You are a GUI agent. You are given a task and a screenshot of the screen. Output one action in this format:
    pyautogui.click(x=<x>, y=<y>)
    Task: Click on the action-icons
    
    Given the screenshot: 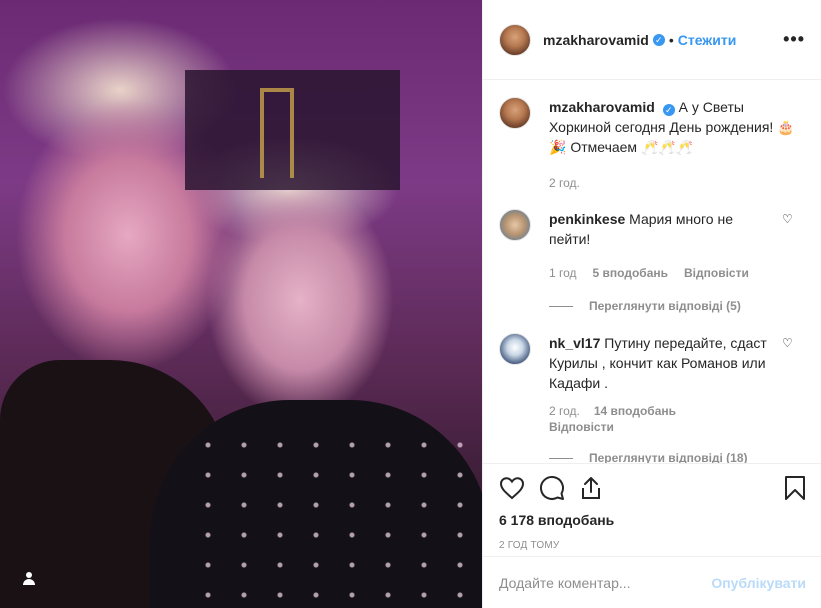 What is the action you would take?
    pyautogui.click(x=652, y=488)
    